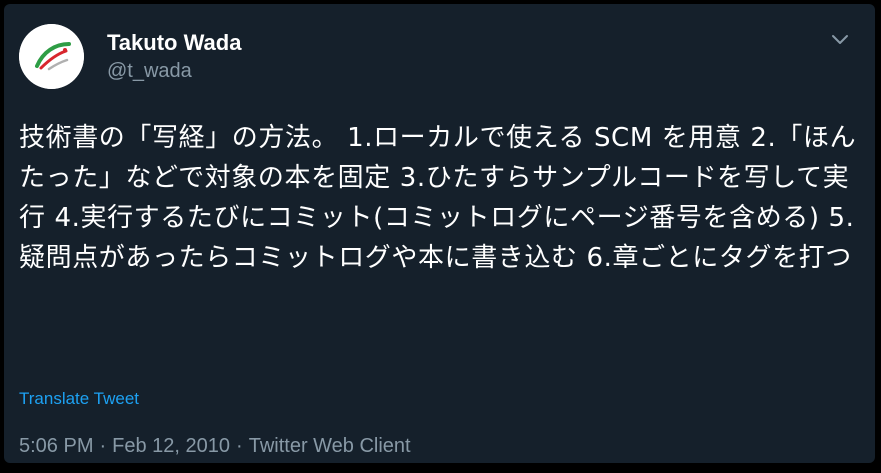  I want to click on tweet-date: Feb 12, 2010, so click(171, 446).